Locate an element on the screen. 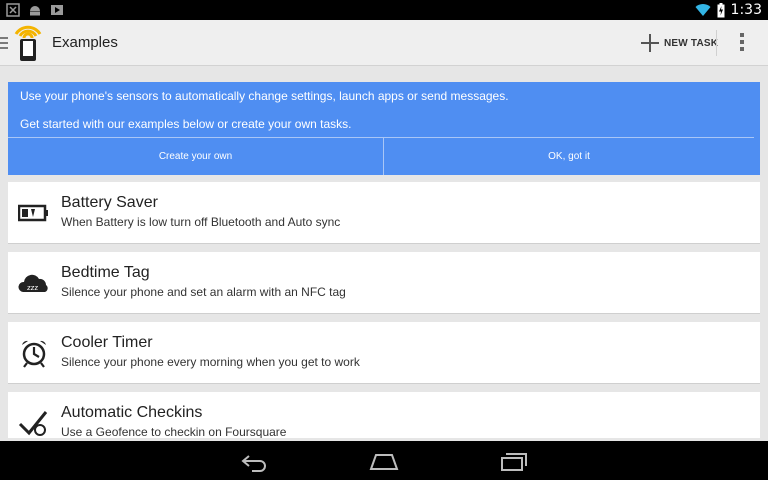 The height and width of the screenshot is (480, 768). android-icon is located at coordinates (35, 11).